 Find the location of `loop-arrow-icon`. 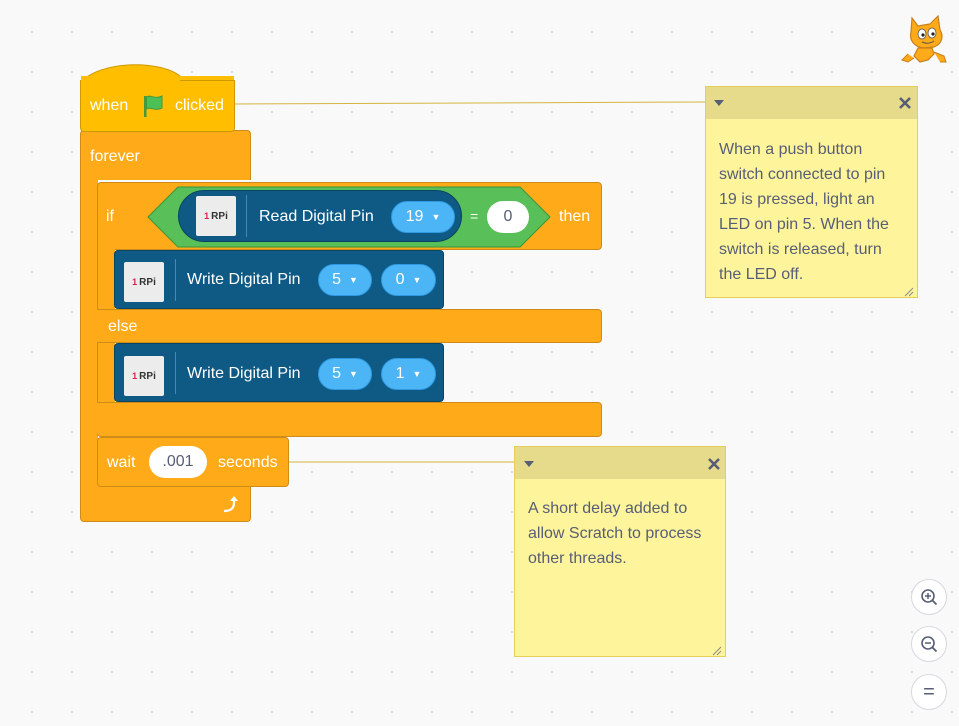

loop-arrow-icon is located at coordinates (231, 505).